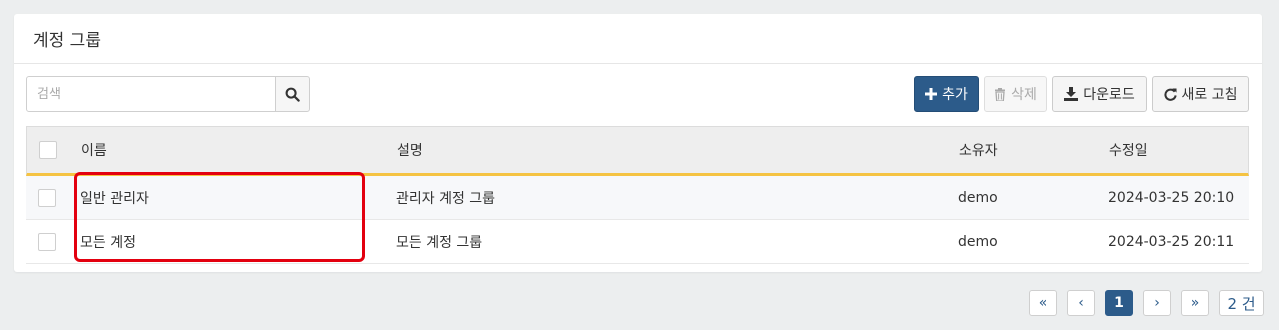  Describe the element at coordinates (1157, 303) in the screenshot. I see `next-page-button: ›` at that location.